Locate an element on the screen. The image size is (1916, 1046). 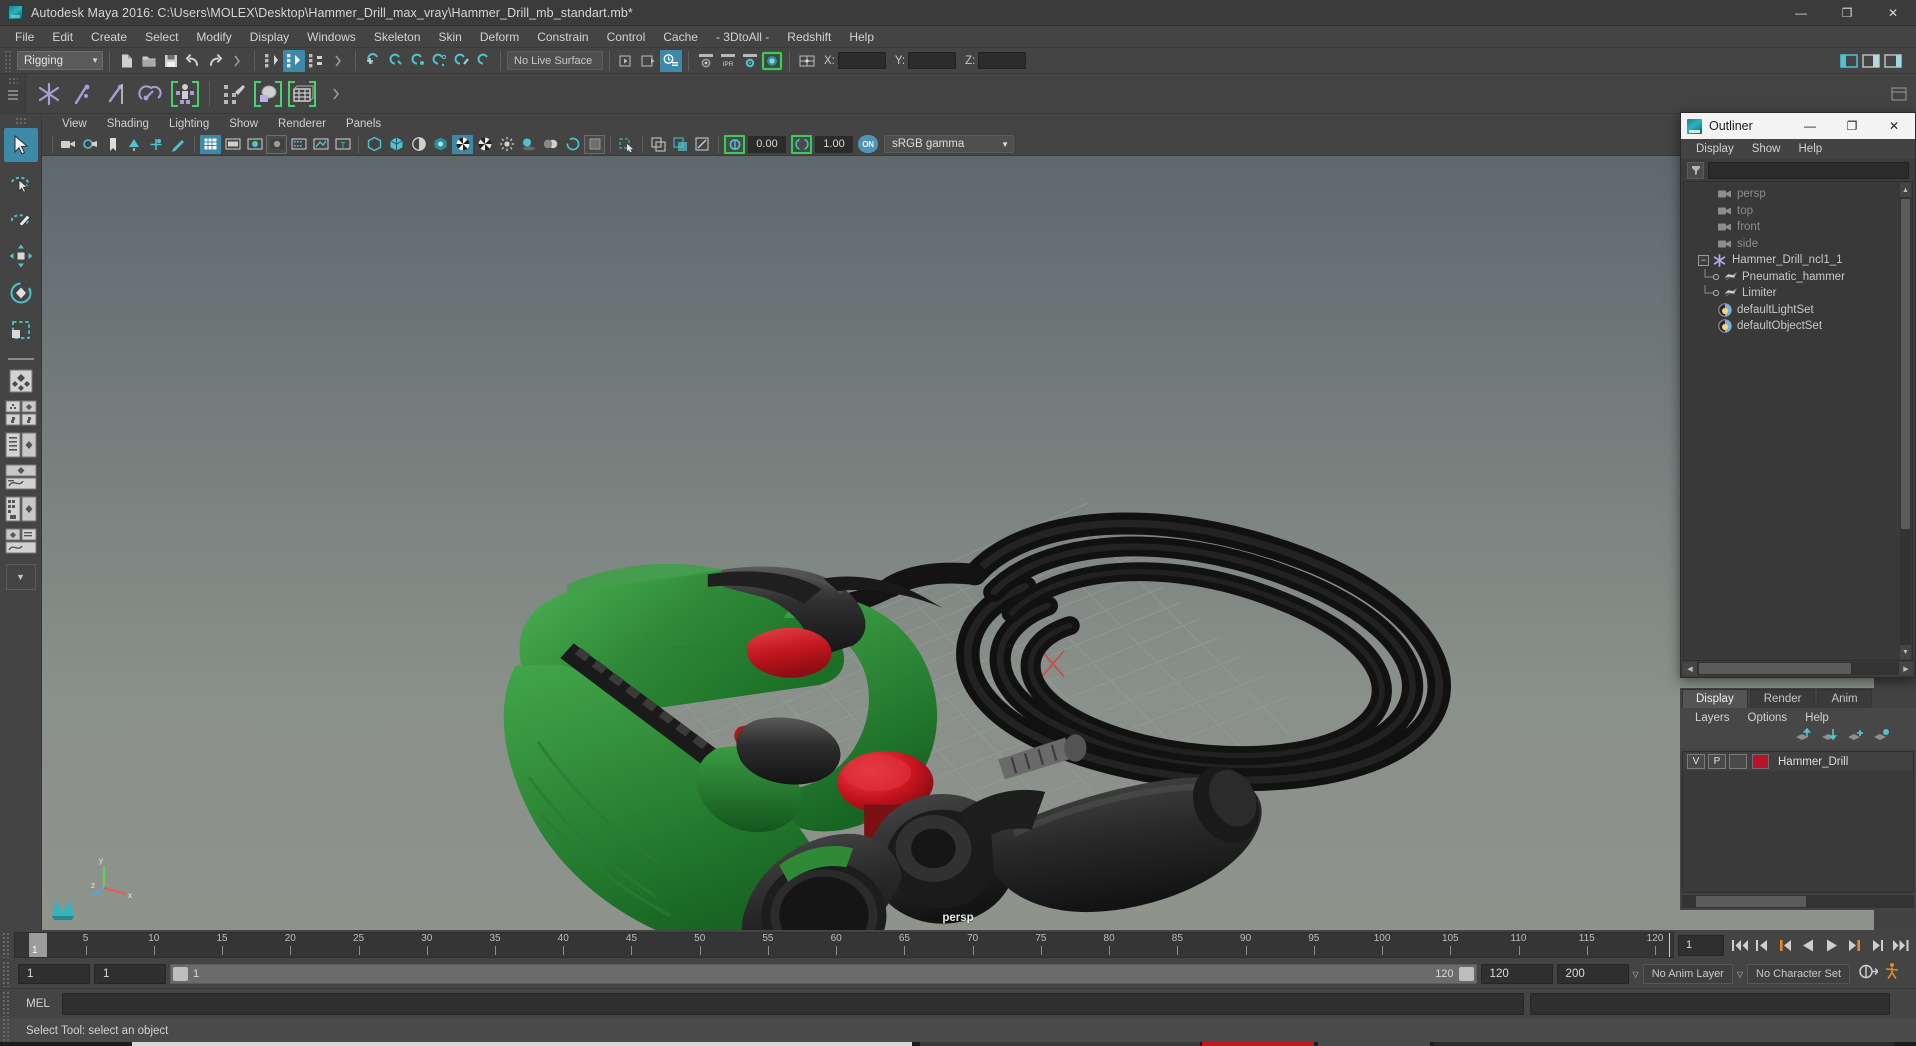
shelf-overflow-arrow is located at coordinates (336, 94).